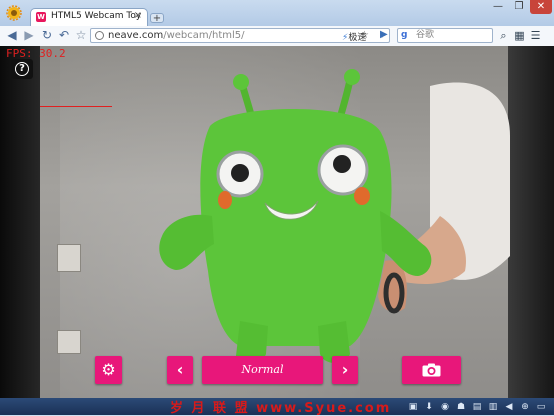  Describe the element at coordinates (384, 34) in the screenshot. I see `go-icon: ▶` at that location.